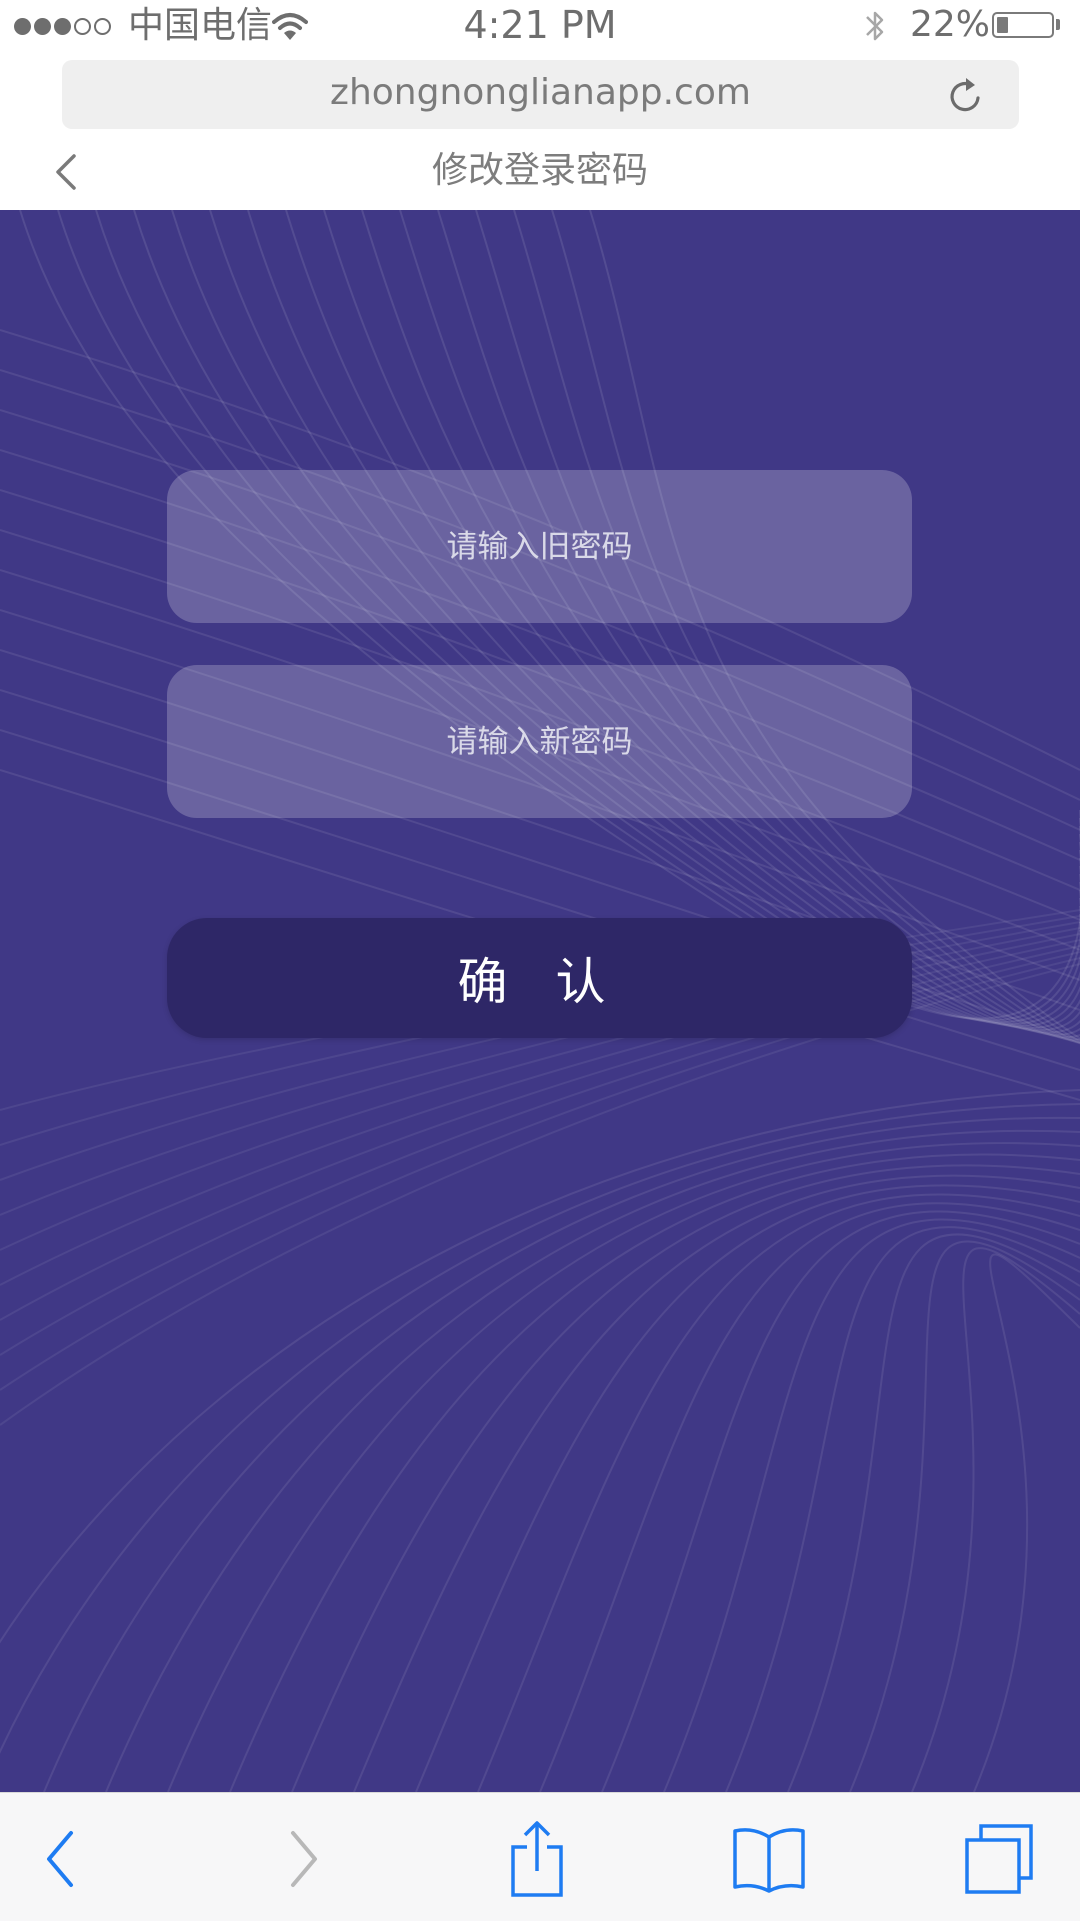 This screenshot has width=1080, height=1921. I want to click on status-bar: 中国电信 4:21 PM 22%, so click(540, 26).